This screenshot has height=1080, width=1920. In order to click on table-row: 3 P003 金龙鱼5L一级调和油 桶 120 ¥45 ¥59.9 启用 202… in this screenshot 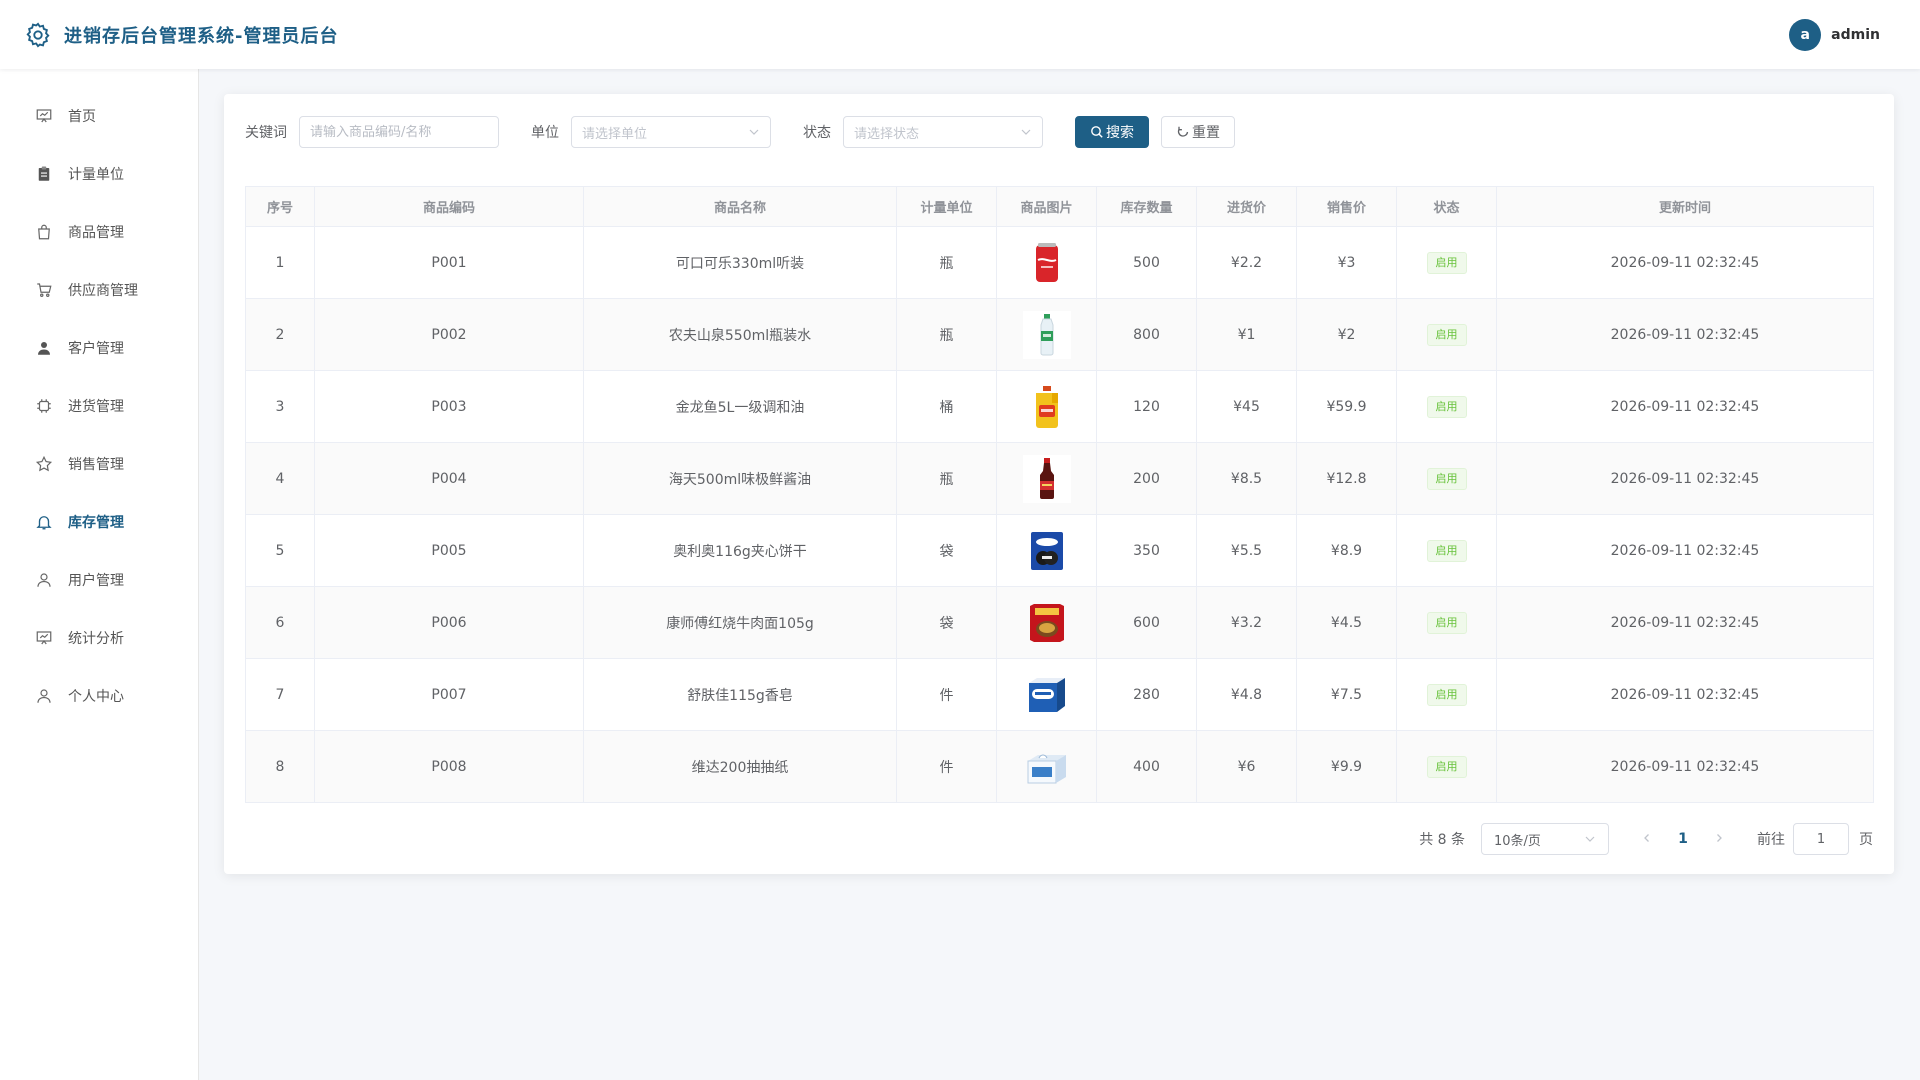, I will do `click(1059, 406)`.